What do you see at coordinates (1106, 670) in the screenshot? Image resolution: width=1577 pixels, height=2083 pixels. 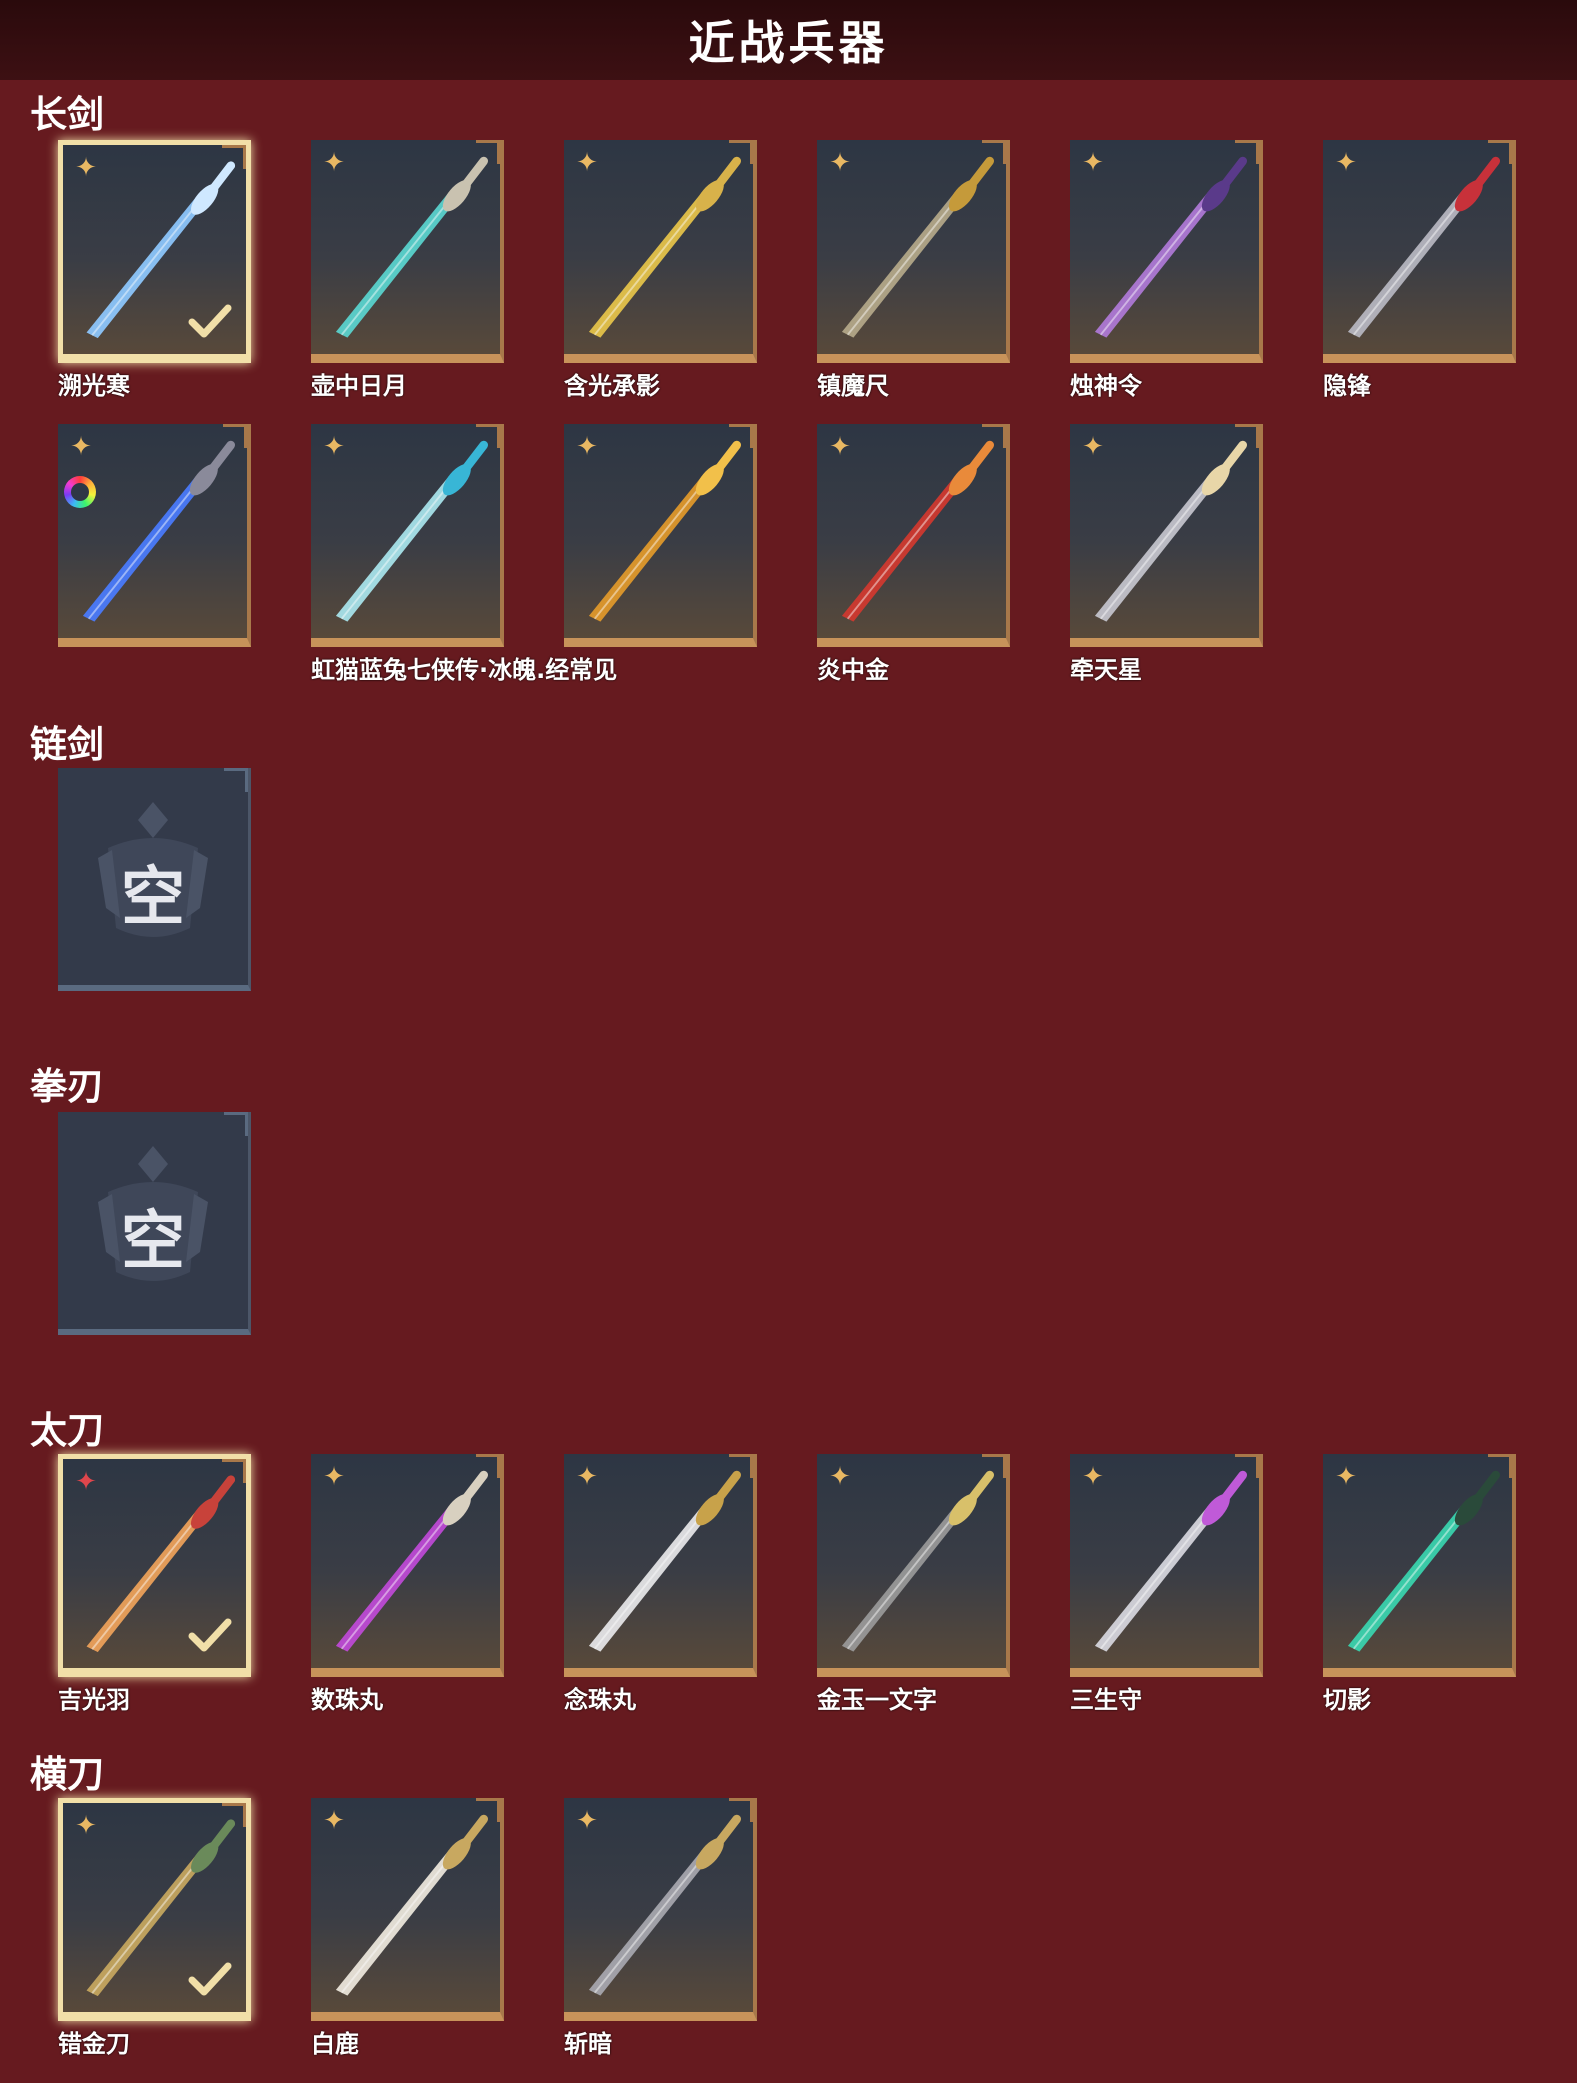 I see `weapon-name: 牵天星` at bounding box center [1106, 670].